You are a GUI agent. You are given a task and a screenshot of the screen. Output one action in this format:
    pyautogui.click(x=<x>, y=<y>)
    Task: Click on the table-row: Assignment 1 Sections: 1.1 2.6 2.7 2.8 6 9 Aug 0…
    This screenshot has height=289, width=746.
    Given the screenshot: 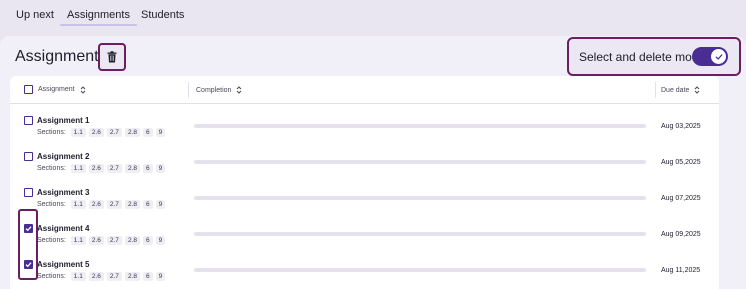 What is the action you would take?
    pyautogui.click(x=364, y=127)
    